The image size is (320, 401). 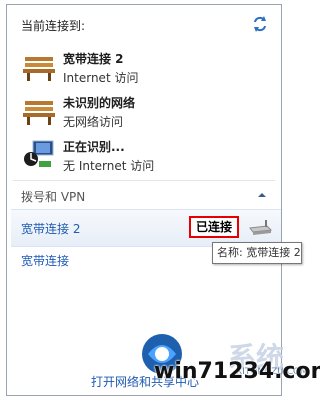 I want to click on identifying-network-icon, so click(x=39, y=153).